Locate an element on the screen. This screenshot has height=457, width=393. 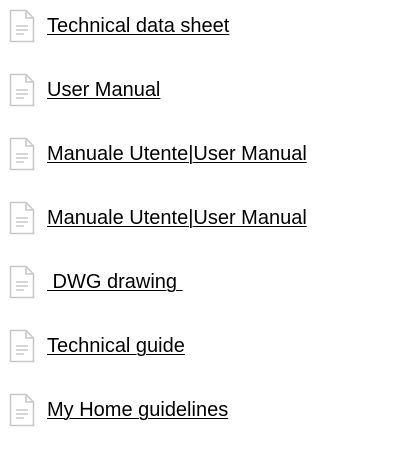
document-item-manuale-utente-2: Manuale Utente|User Manual is located at coordinates (158, 233).